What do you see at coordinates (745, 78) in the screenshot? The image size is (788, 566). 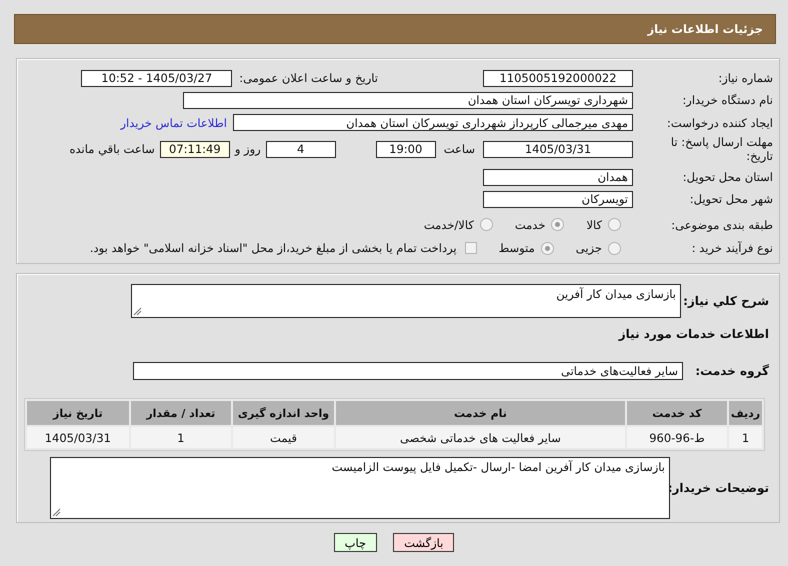 I see `field-label: شماره نیاز:` at bounding box center [745, 78].